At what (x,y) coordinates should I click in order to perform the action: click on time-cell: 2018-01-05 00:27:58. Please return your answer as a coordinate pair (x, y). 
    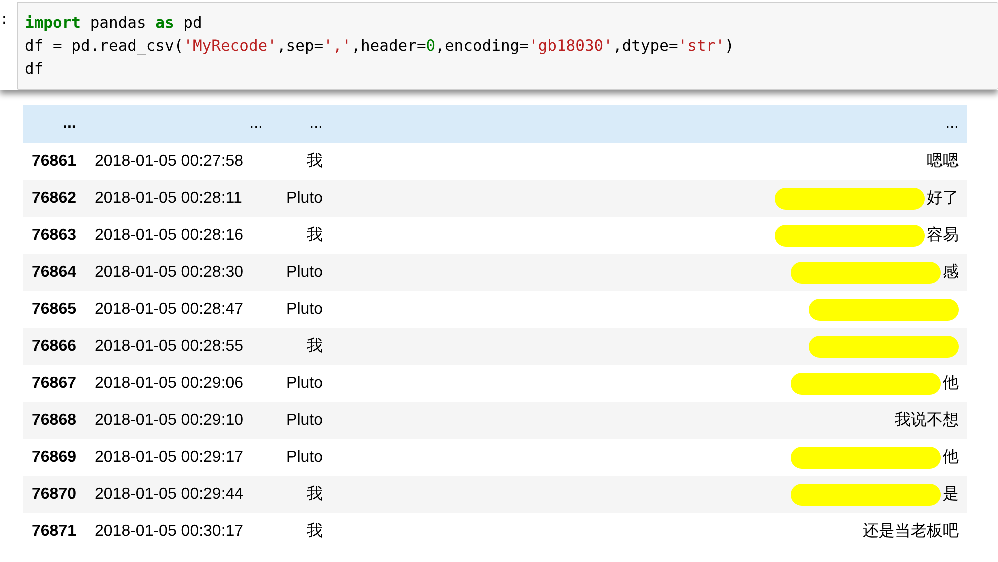
    Looking at the image, I should click on (169, 161).